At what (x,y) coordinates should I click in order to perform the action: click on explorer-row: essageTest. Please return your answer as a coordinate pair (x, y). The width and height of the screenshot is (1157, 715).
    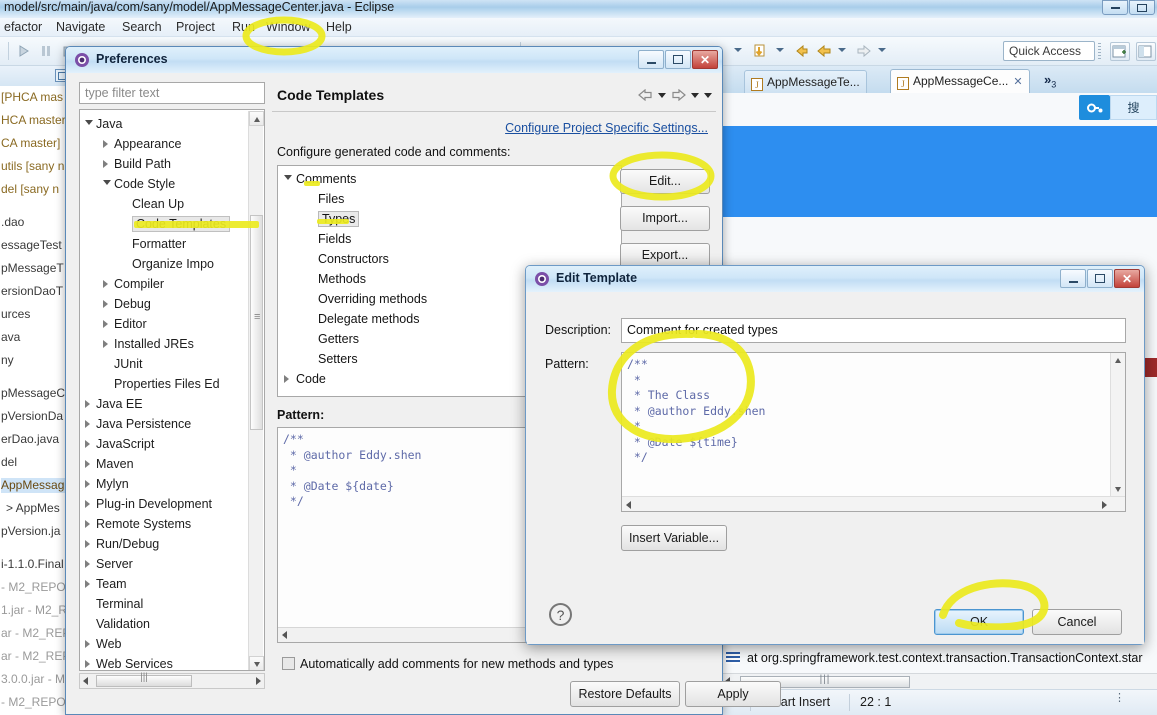
    Looking at the image, I should click on (36, 245).